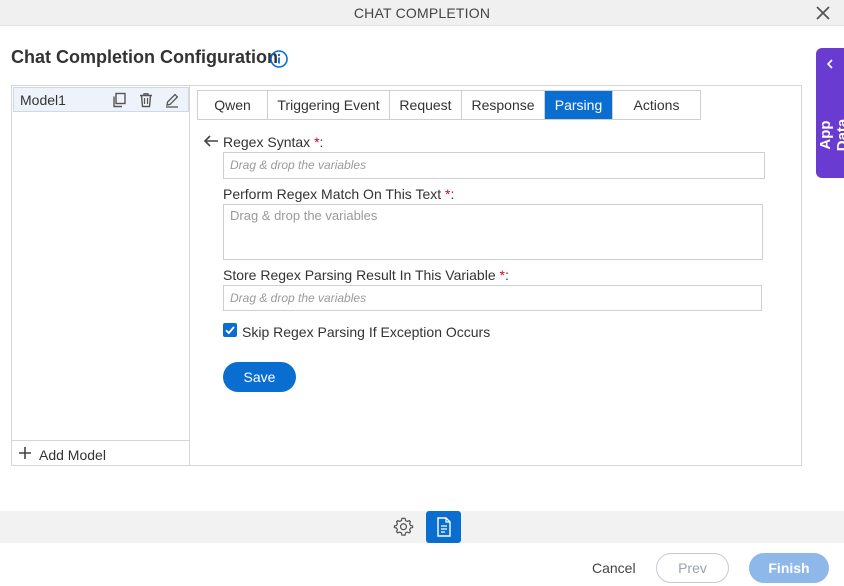  Describe the element at coordinates (100, 275) in the screenshot. I see `model-list-panel` at that location.